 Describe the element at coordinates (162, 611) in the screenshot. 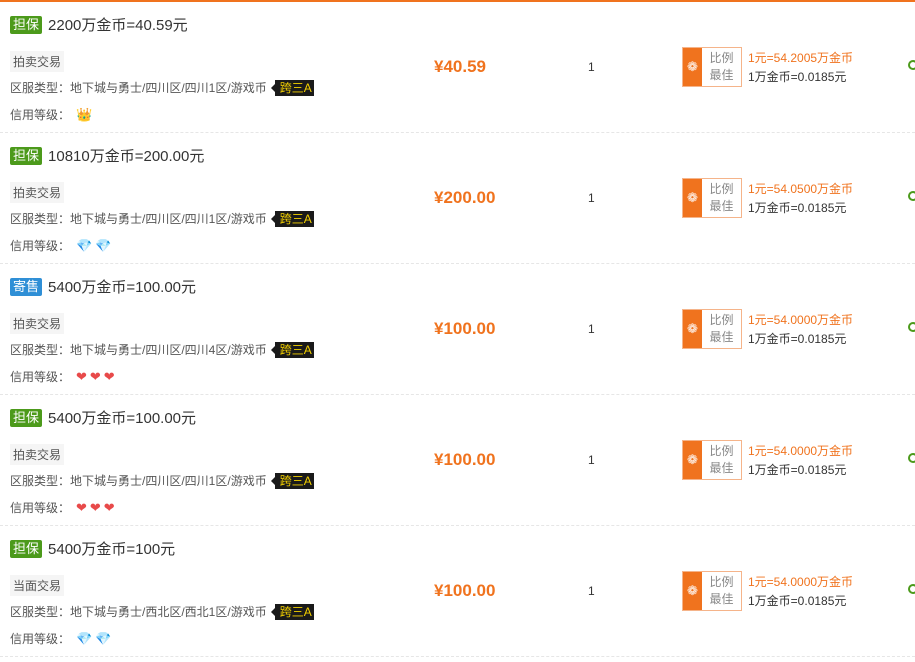

I see `server-info: 区服类型： 地下城与勇士/西北区/西北1区/游戏币 跨三A` at that location.